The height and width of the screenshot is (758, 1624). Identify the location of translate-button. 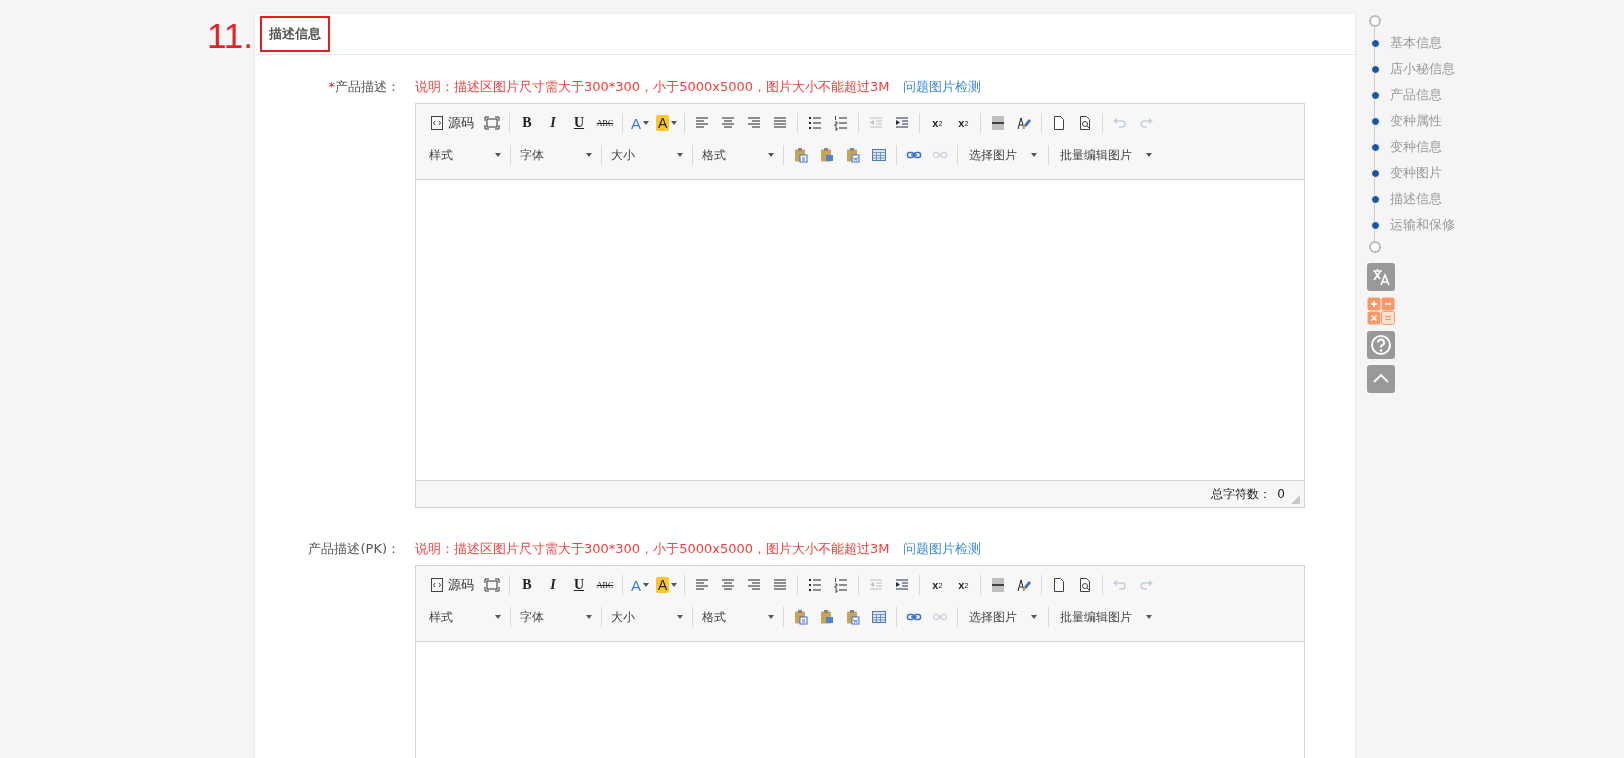
(1381, 277).